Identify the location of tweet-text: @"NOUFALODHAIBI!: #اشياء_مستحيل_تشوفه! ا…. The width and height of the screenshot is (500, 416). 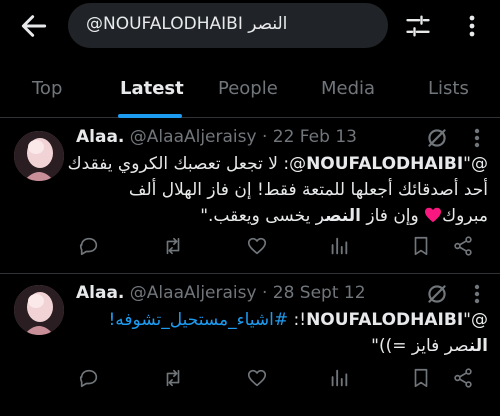
(282, 333).